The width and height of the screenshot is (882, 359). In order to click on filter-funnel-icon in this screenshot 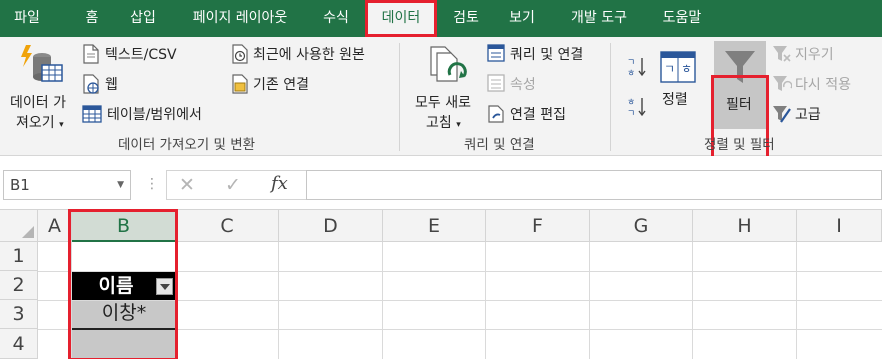, I will do `click(740, 67)`.